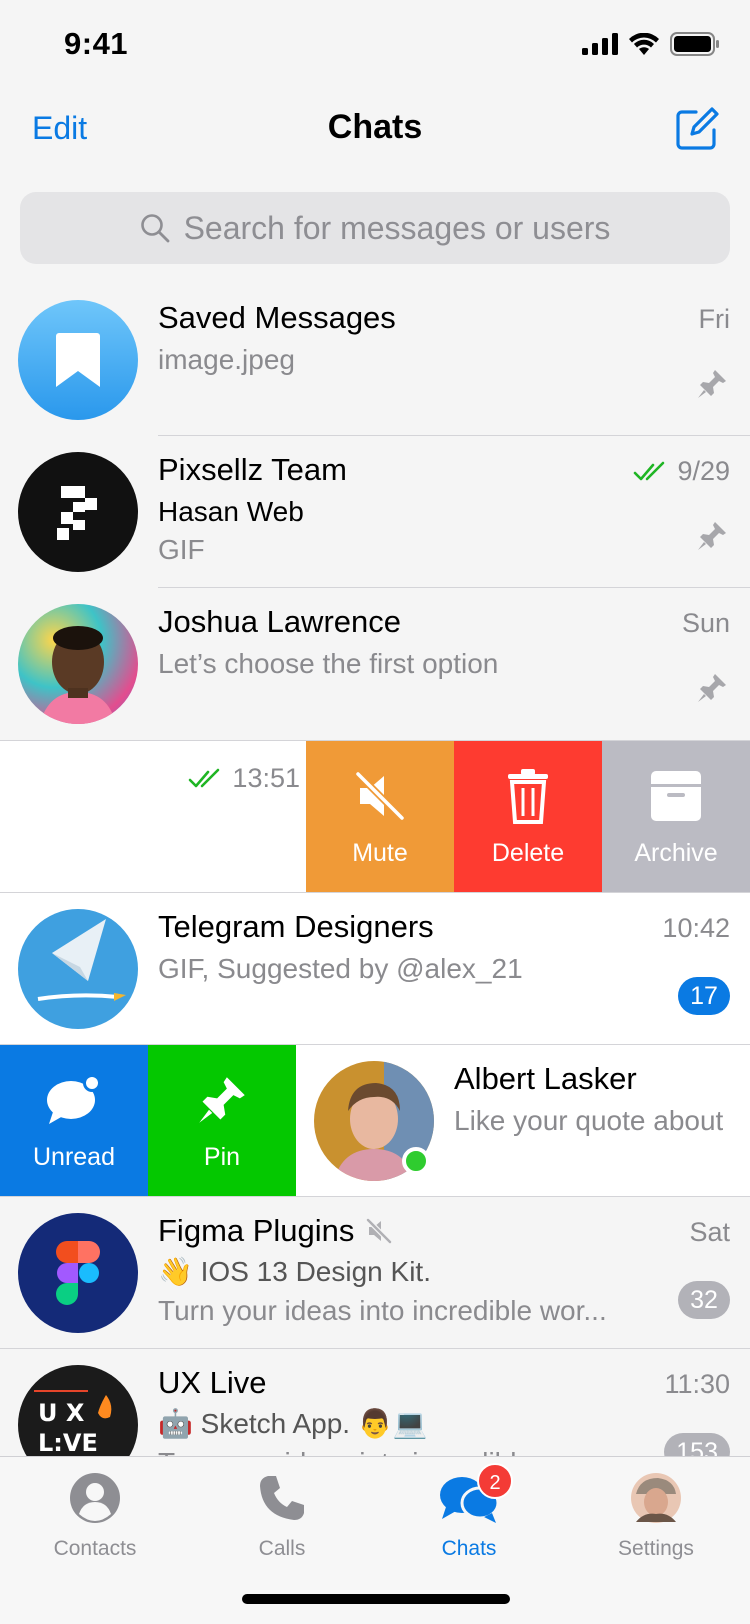 This screenshot has width=750, height=1624. Describe the element at coordinates (703, 471) in the screenshot. I see `time-text: 9/29` at that location.